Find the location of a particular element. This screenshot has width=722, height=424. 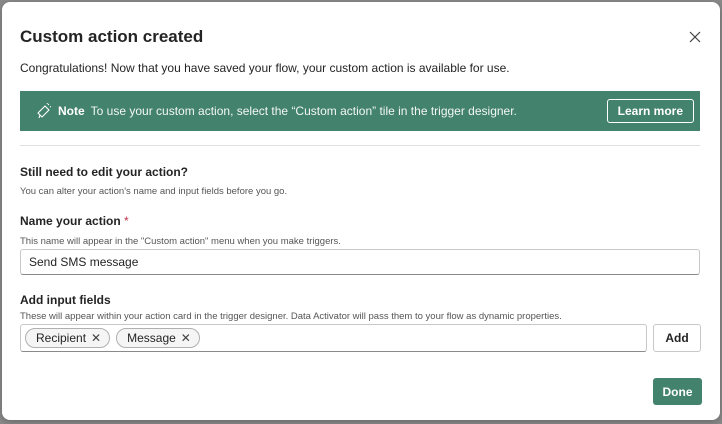

required-marker: * is located at coordinates (126, 221).